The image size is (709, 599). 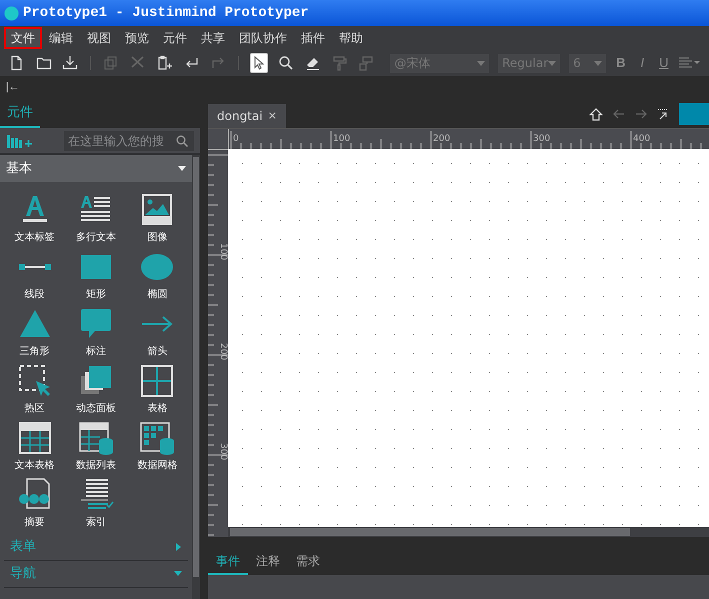 What do you see at coordinates (99, 38) in the screenshot?
I see `menu-item: 视图` at bounding box center [99, 38].